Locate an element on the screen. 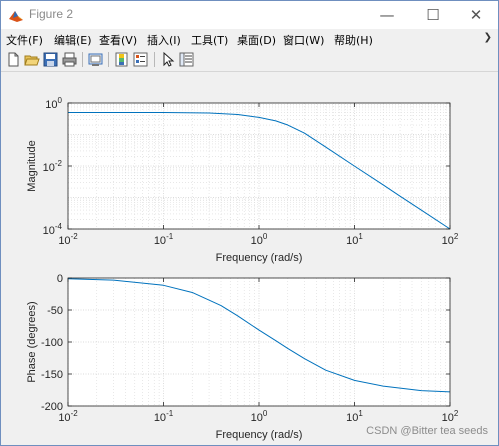 This screenshot has height=446, width=499. y-axis-label: Phase (degrees) is located at coordinates (32, 341).